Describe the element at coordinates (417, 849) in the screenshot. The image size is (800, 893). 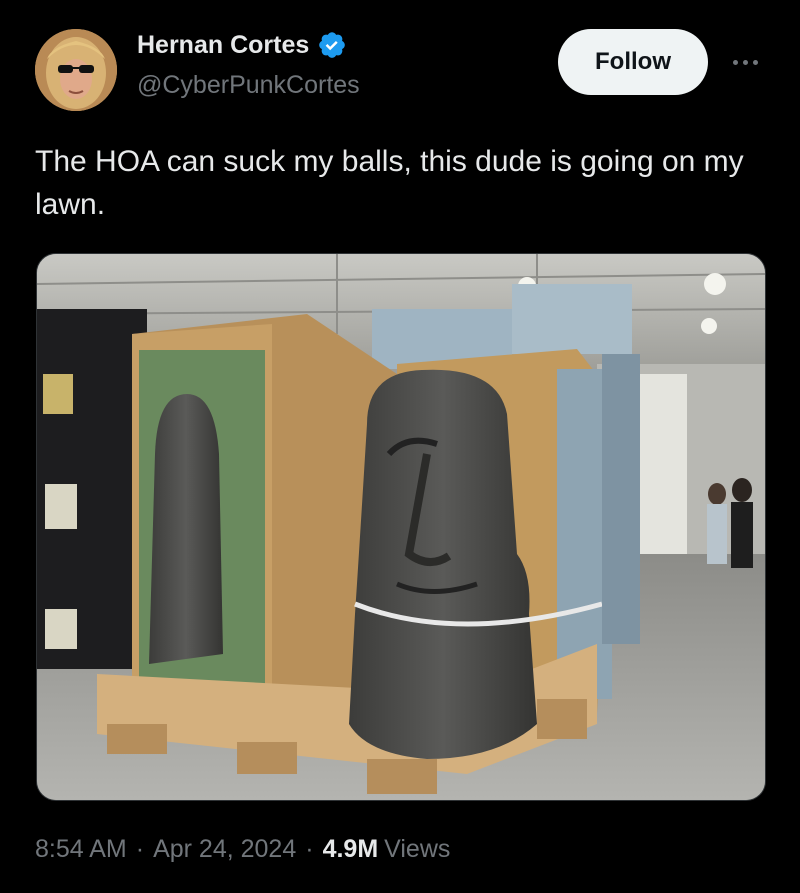
I see `views-label: Views` at that location.